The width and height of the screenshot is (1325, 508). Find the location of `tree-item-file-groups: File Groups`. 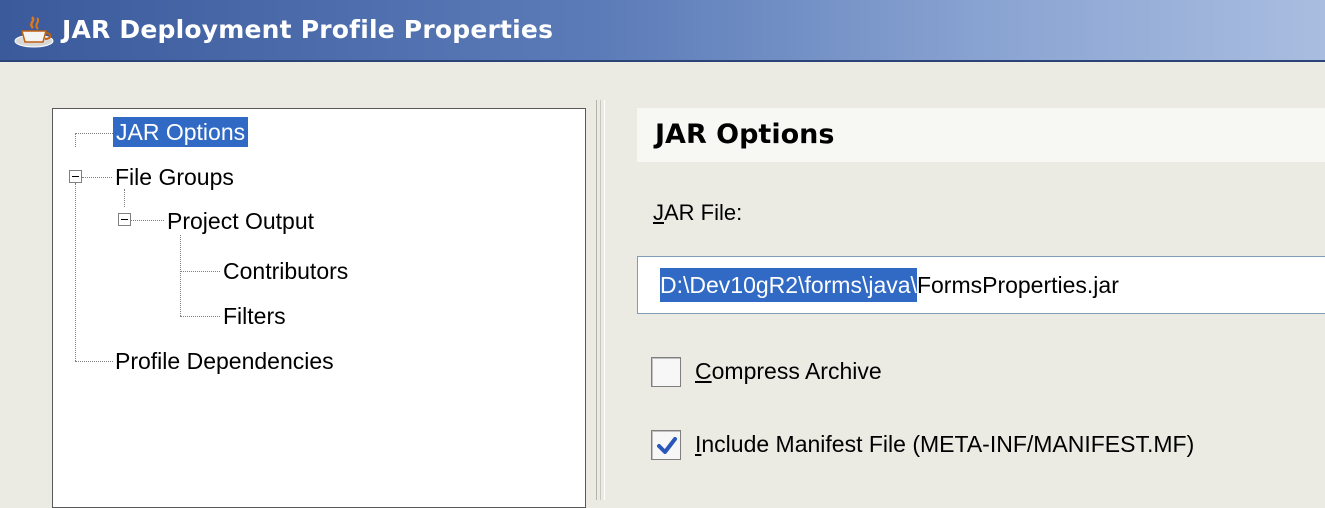

tree-item-file-groups: File Groups is located at coordinates (174, 177).